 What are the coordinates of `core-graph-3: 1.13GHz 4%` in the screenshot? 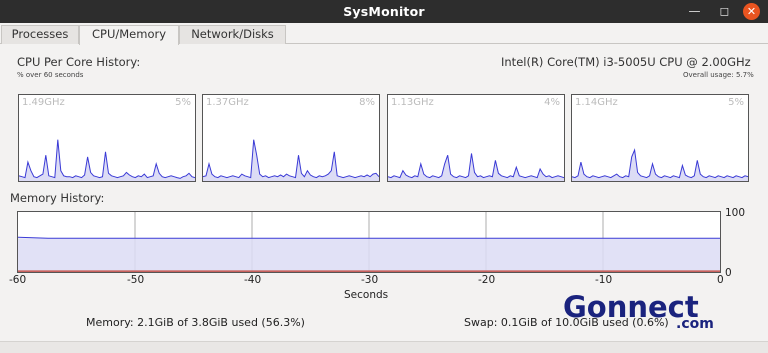 It's located at (476, 138).